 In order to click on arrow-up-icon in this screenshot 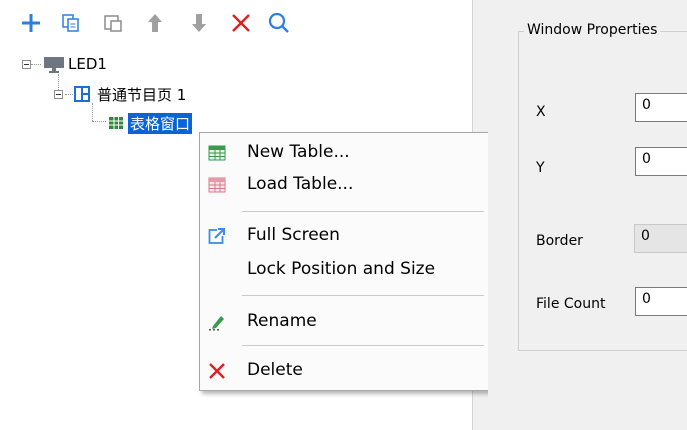, I will do `click(155, 23)`.